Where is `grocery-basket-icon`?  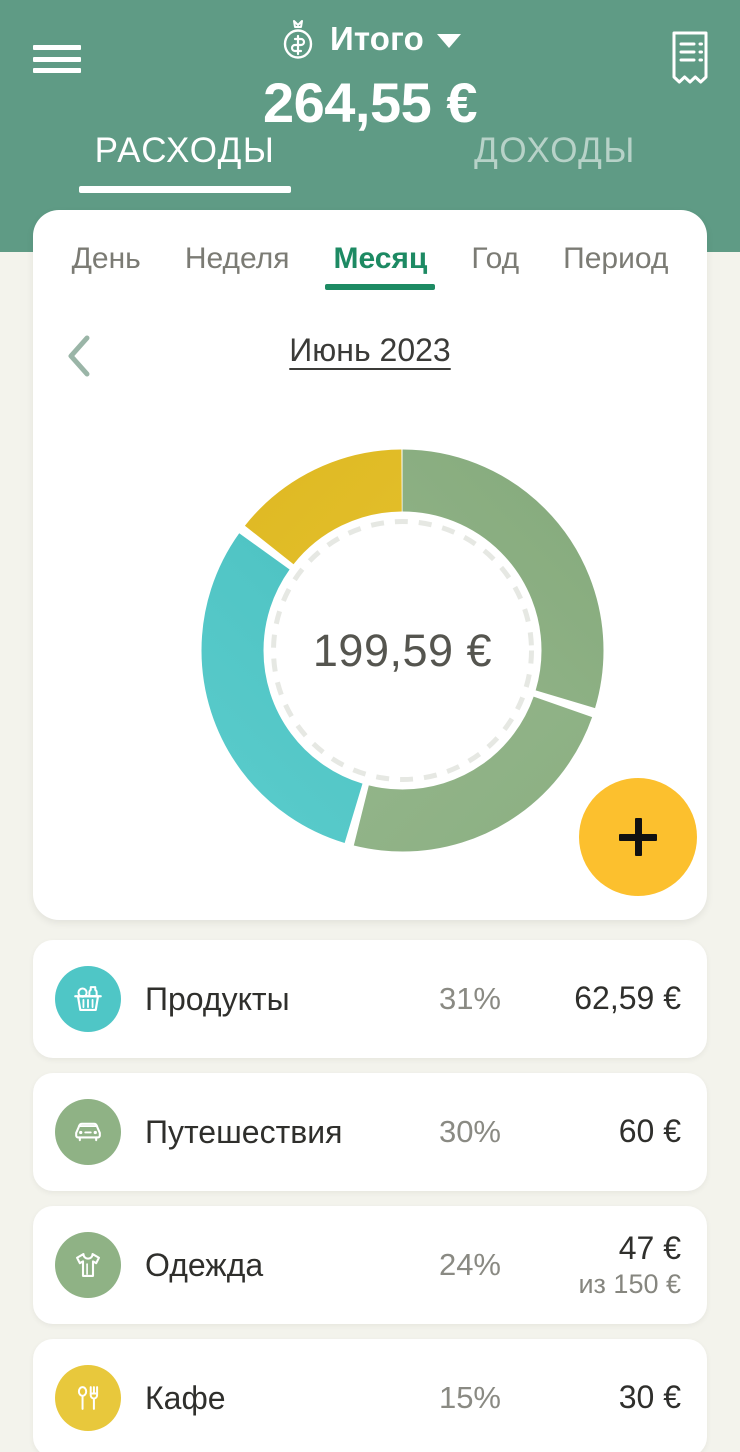 grocery-basket-icon is located at coordinates (88, 999).